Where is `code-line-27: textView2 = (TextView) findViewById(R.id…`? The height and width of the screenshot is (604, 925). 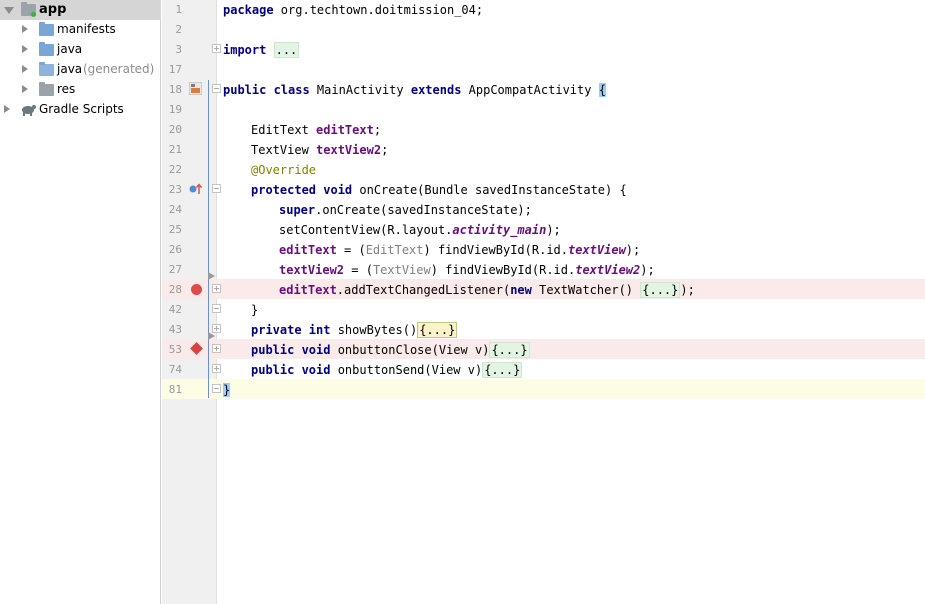 code-line-27: textView2 = (TextView) findViewById(R.id… is located at coordinates (467, 270).